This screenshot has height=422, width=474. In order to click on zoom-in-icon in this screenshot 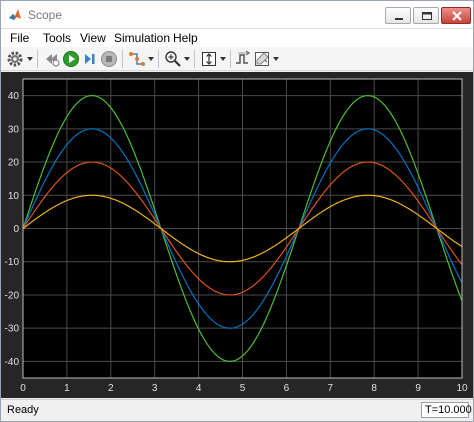, I will do `click(173, 59)`.